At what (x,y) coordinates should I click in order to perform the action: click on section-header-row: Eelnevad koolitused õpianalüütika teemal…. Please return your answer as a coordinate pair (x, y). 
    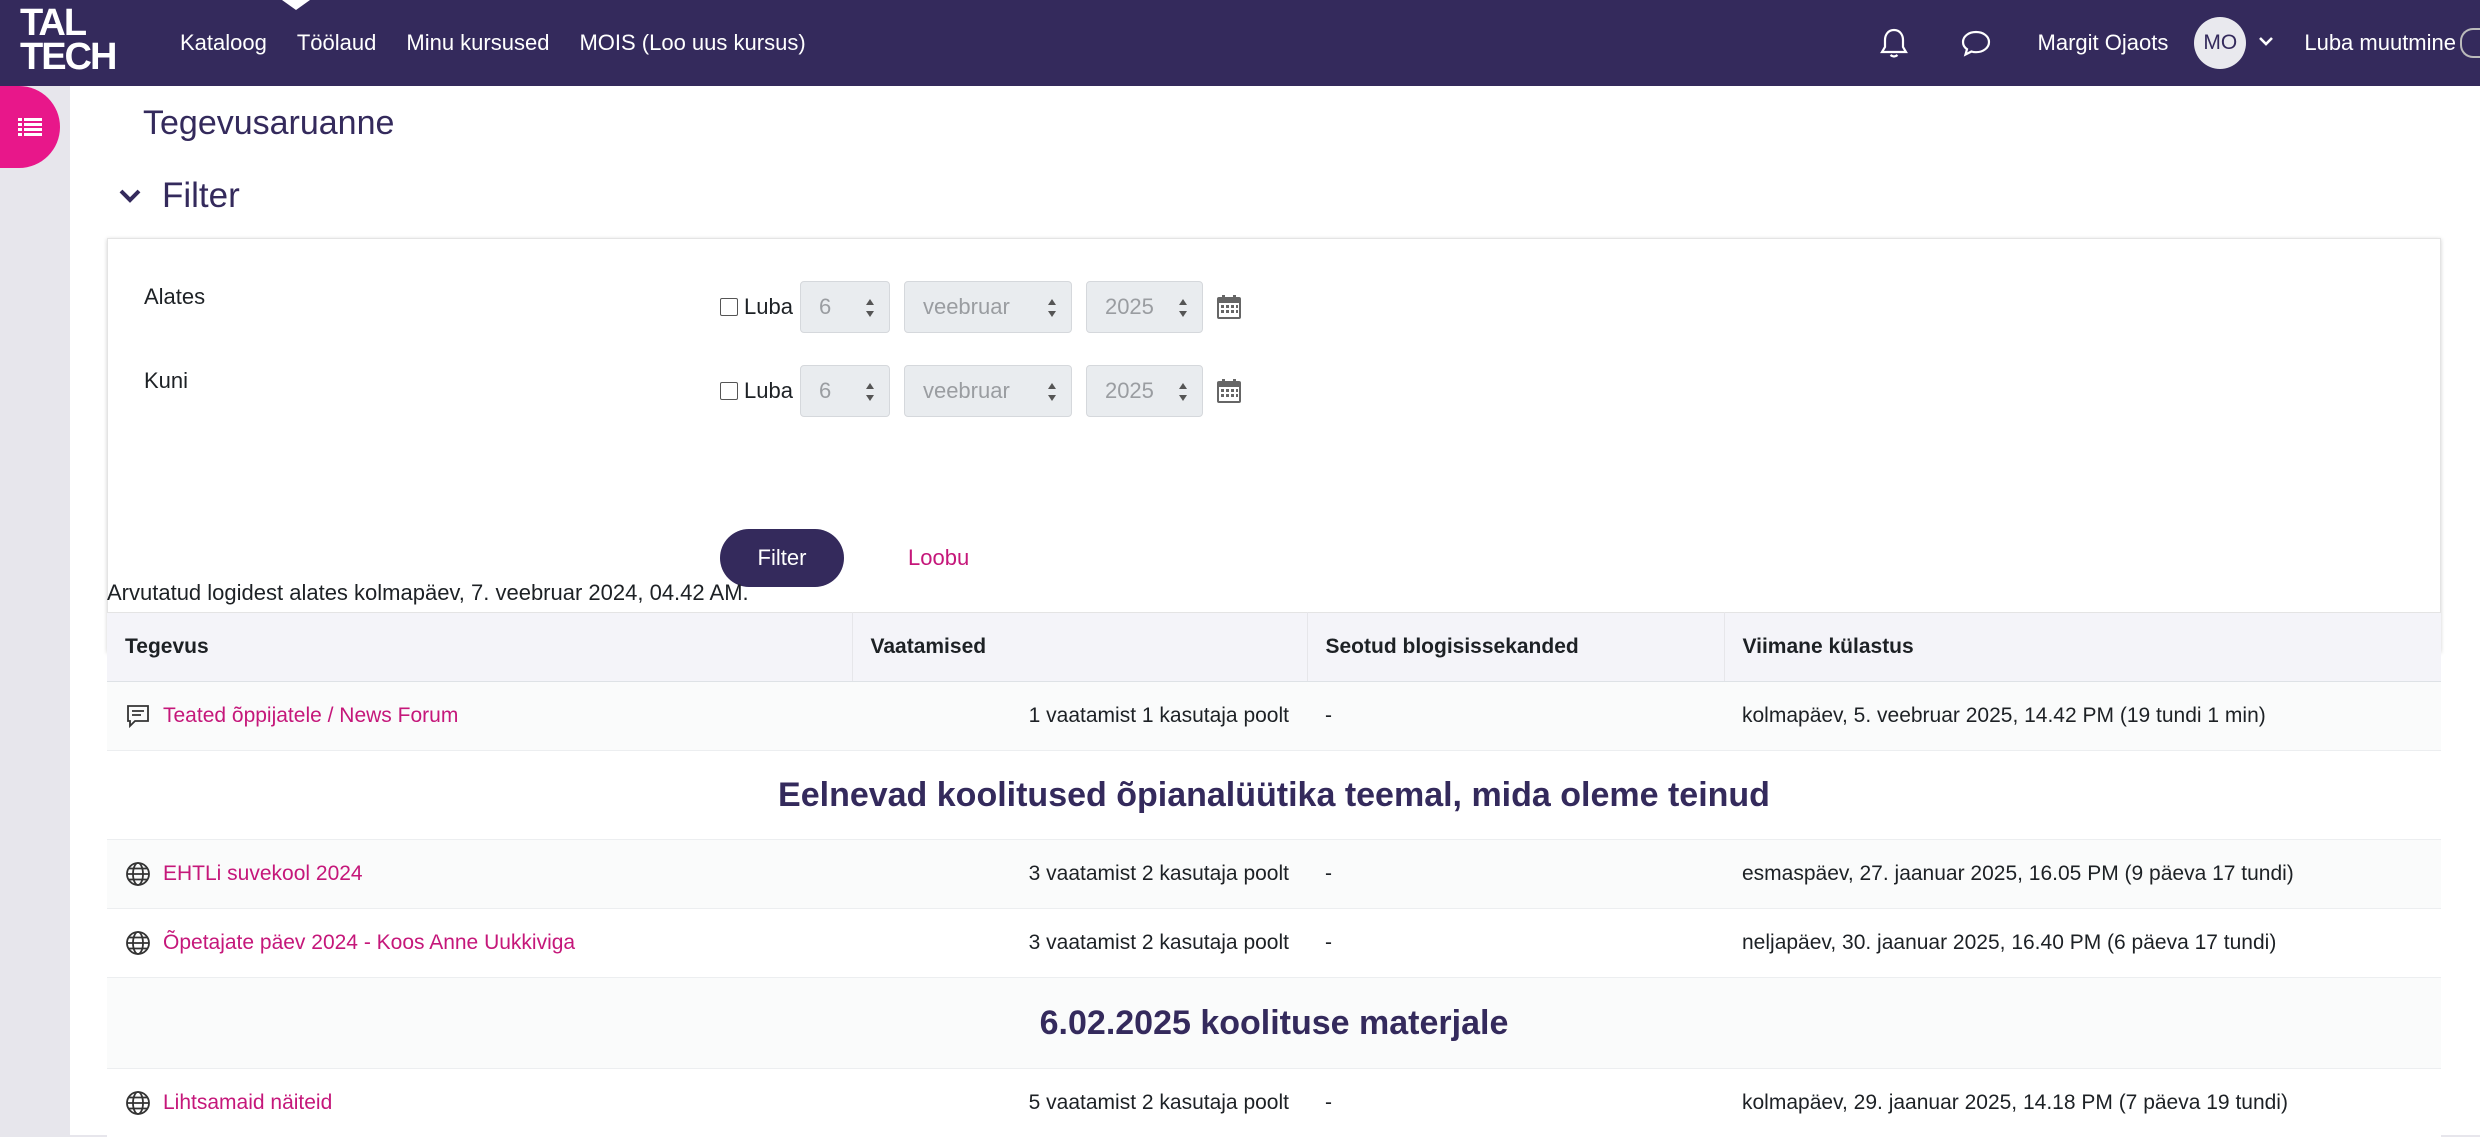
    Looking at the image, I should click on (1274, 795).